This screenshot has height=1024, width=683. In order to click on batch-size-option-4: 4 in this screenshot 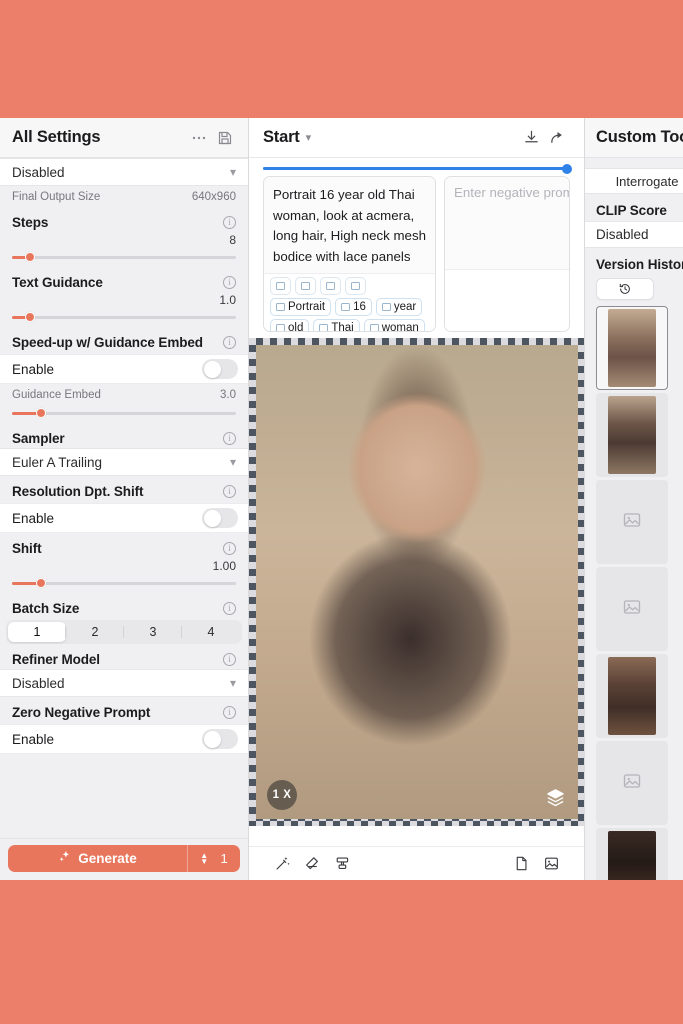, I will do `click(211, 632)`.